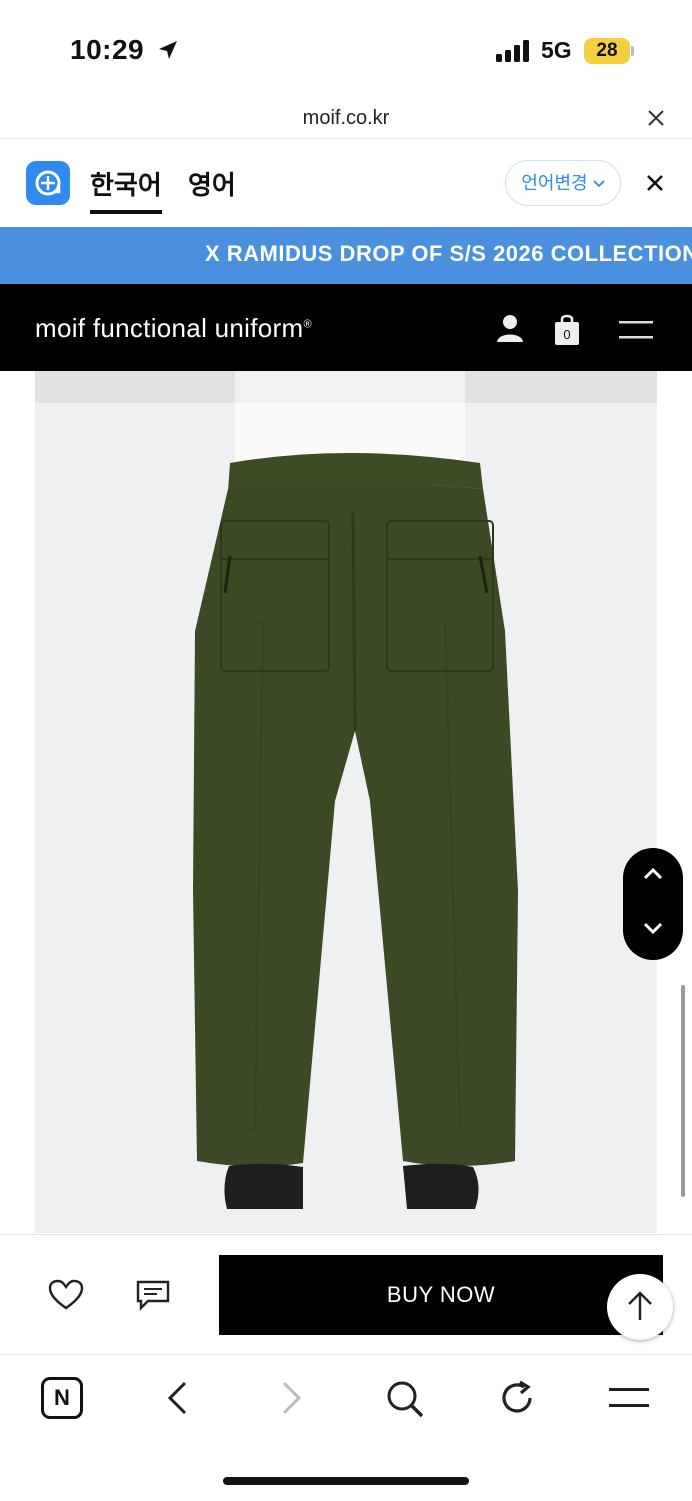  I want to click on home-indicator, so click(346, 1481).